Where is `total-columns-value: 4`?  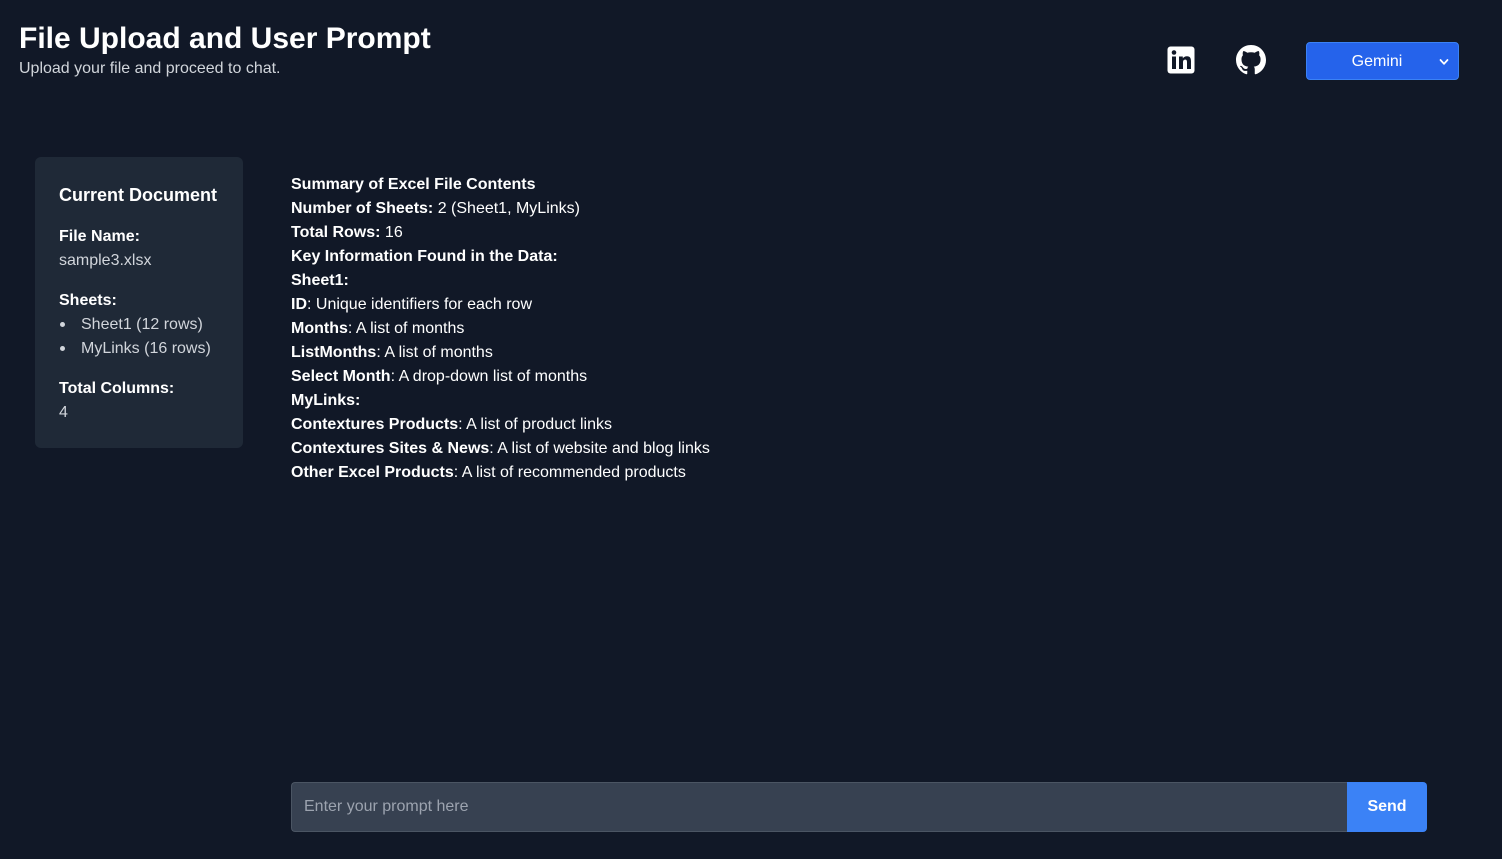
total-columns-value: 4 is located at coordinates (63, 412).